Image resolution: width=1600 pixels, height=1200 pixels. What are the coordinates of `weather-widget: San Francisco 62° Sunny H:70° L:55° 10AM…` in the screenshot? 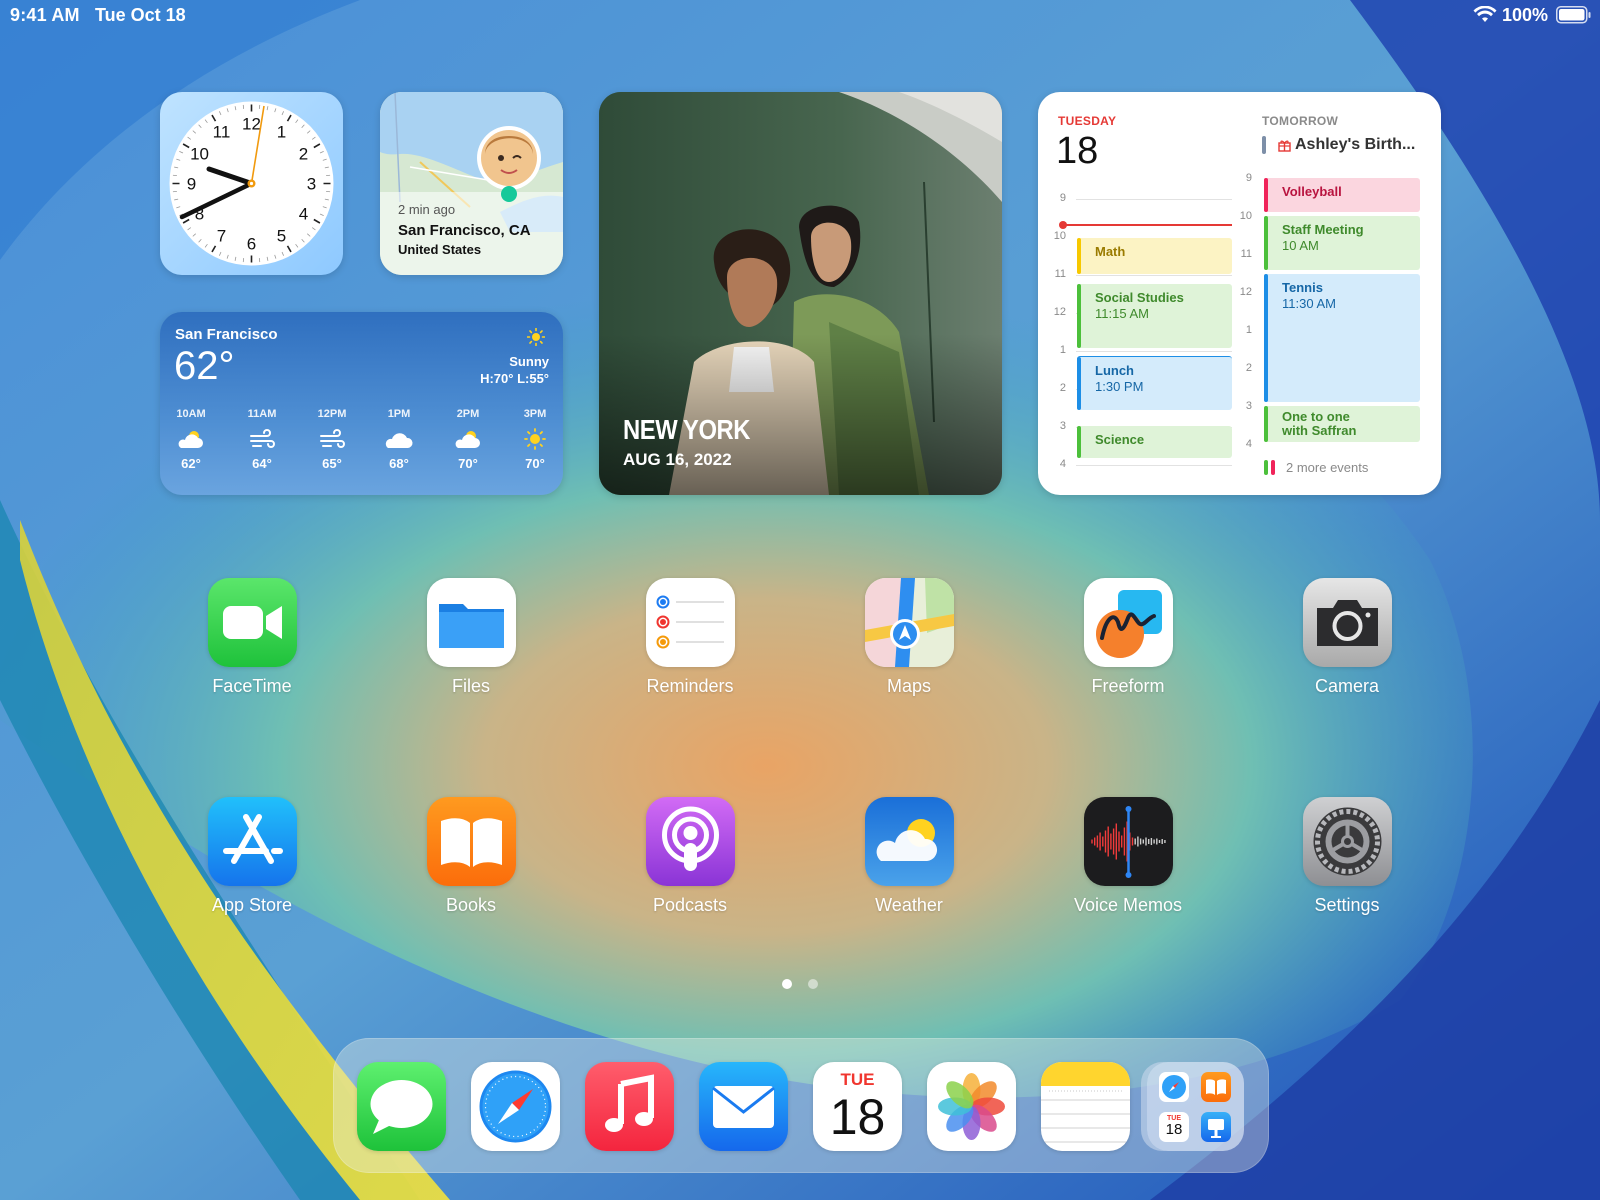 It's located at (361, 403).